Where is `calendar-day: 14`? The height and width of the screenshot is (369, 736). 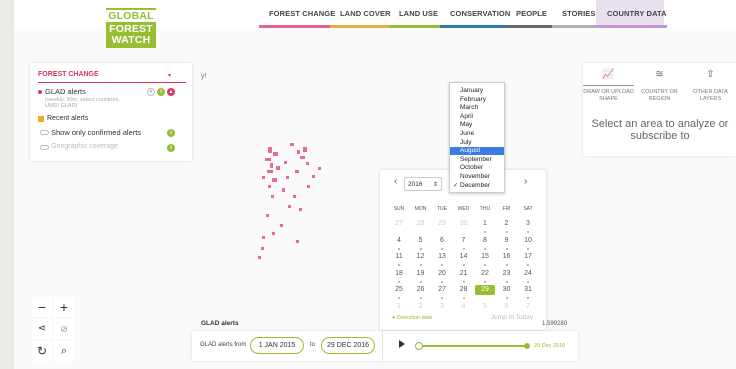 calendar-day: 14 is located at coordinates (464, 259).